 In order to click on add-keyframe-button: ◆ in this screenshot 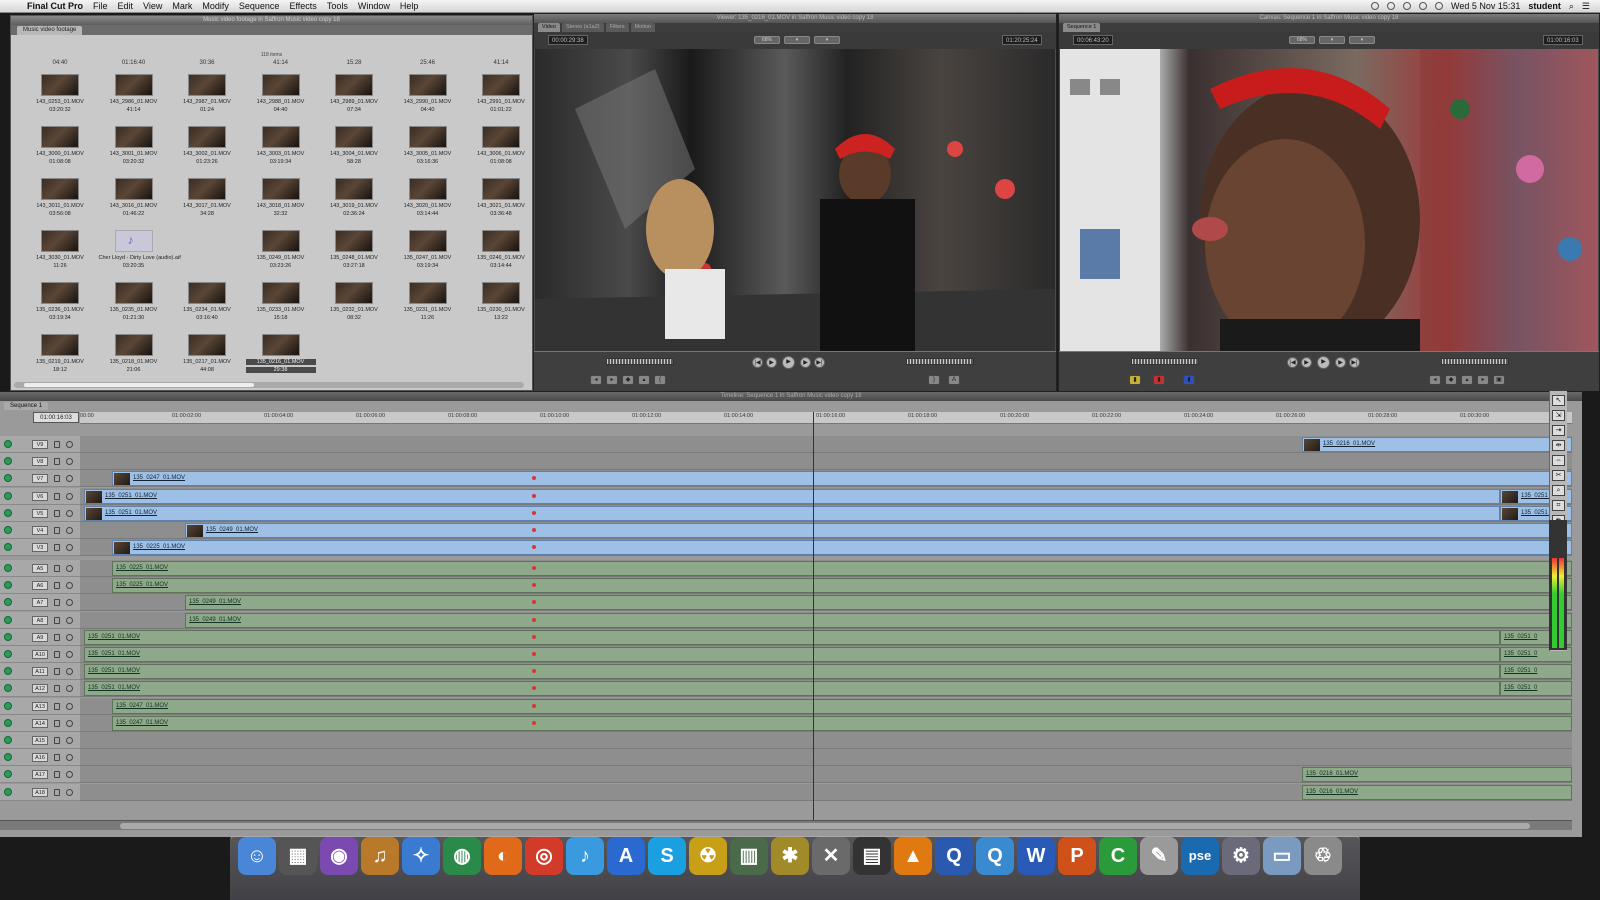, I will do `click(628, 380)`.